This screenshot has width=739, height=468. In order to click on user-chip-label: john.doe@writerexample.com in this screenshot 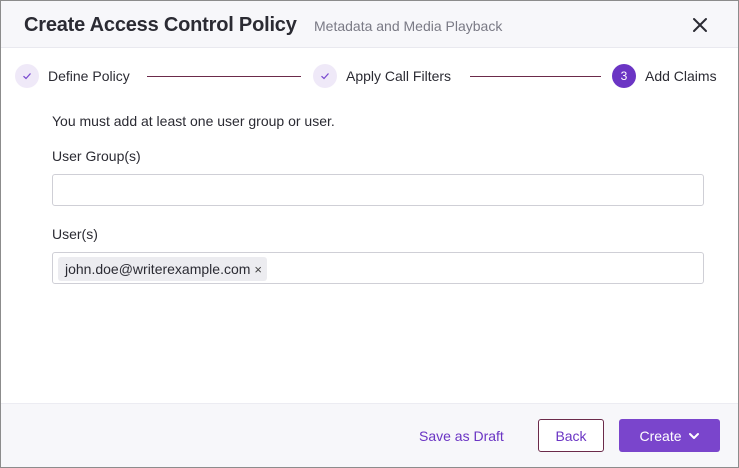, I will do `click(158, 269)`.